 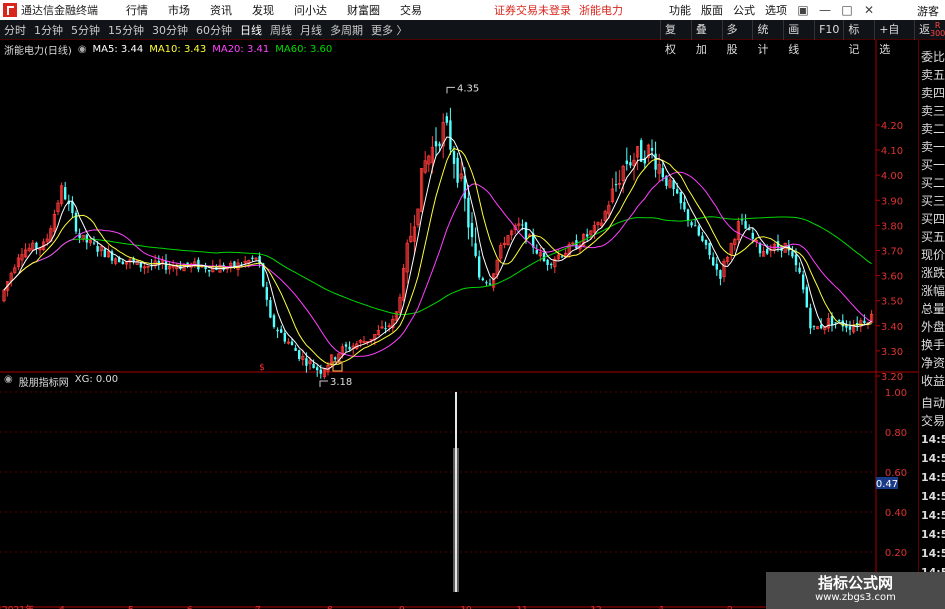 I want to click on guest-label: 游客, so click(x=928, y=11).